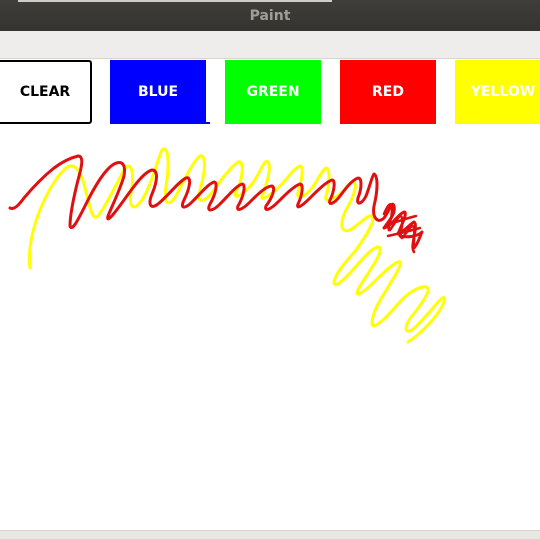  I want to click on green-button: GREEN, so click(273, 92).